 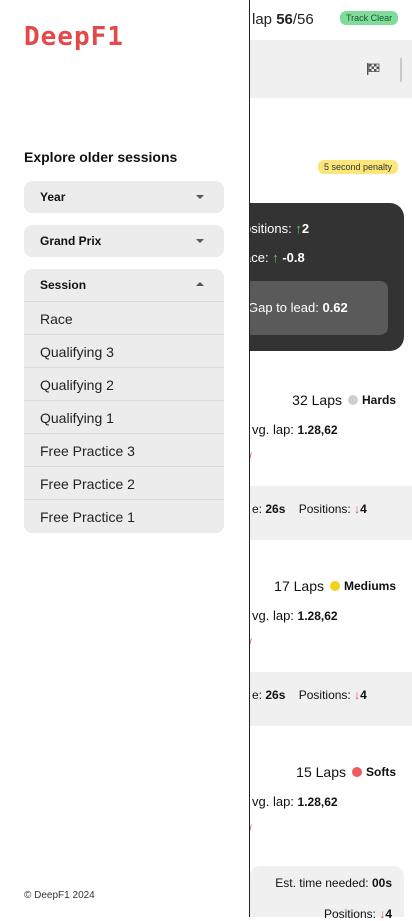 What do you see at coordinates (293, 257) in the screenshot?
I see `pace-value: -0.8` at bounding box center [293, 257].